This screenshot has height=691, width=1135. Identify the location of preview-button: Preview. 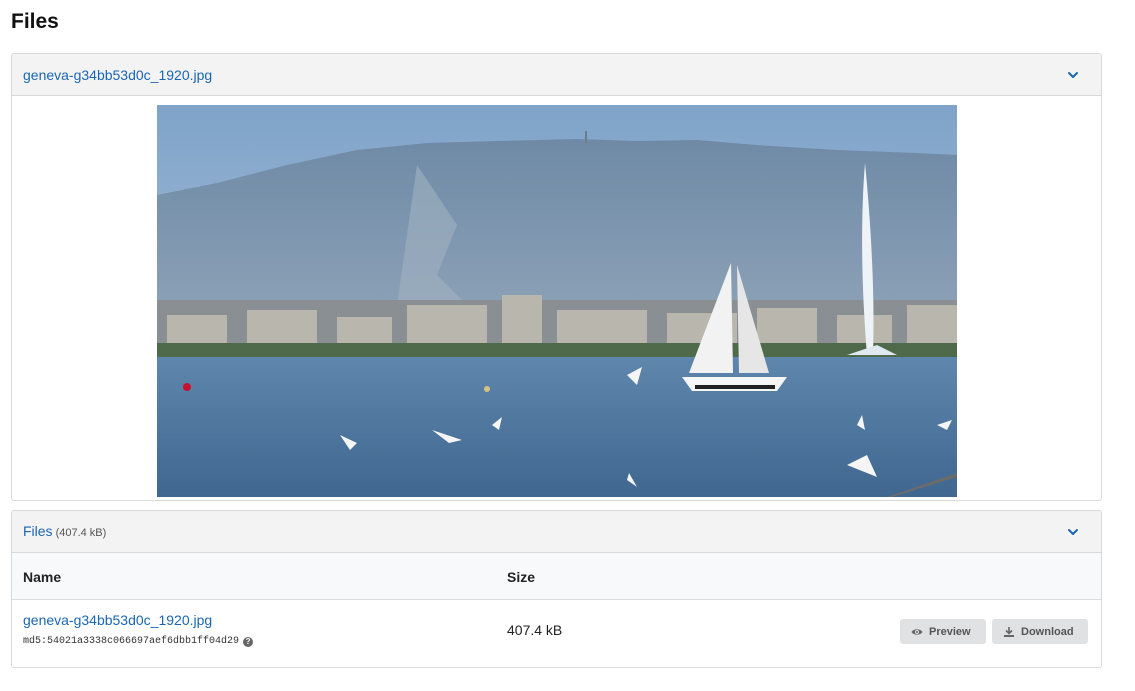
(943, 631).